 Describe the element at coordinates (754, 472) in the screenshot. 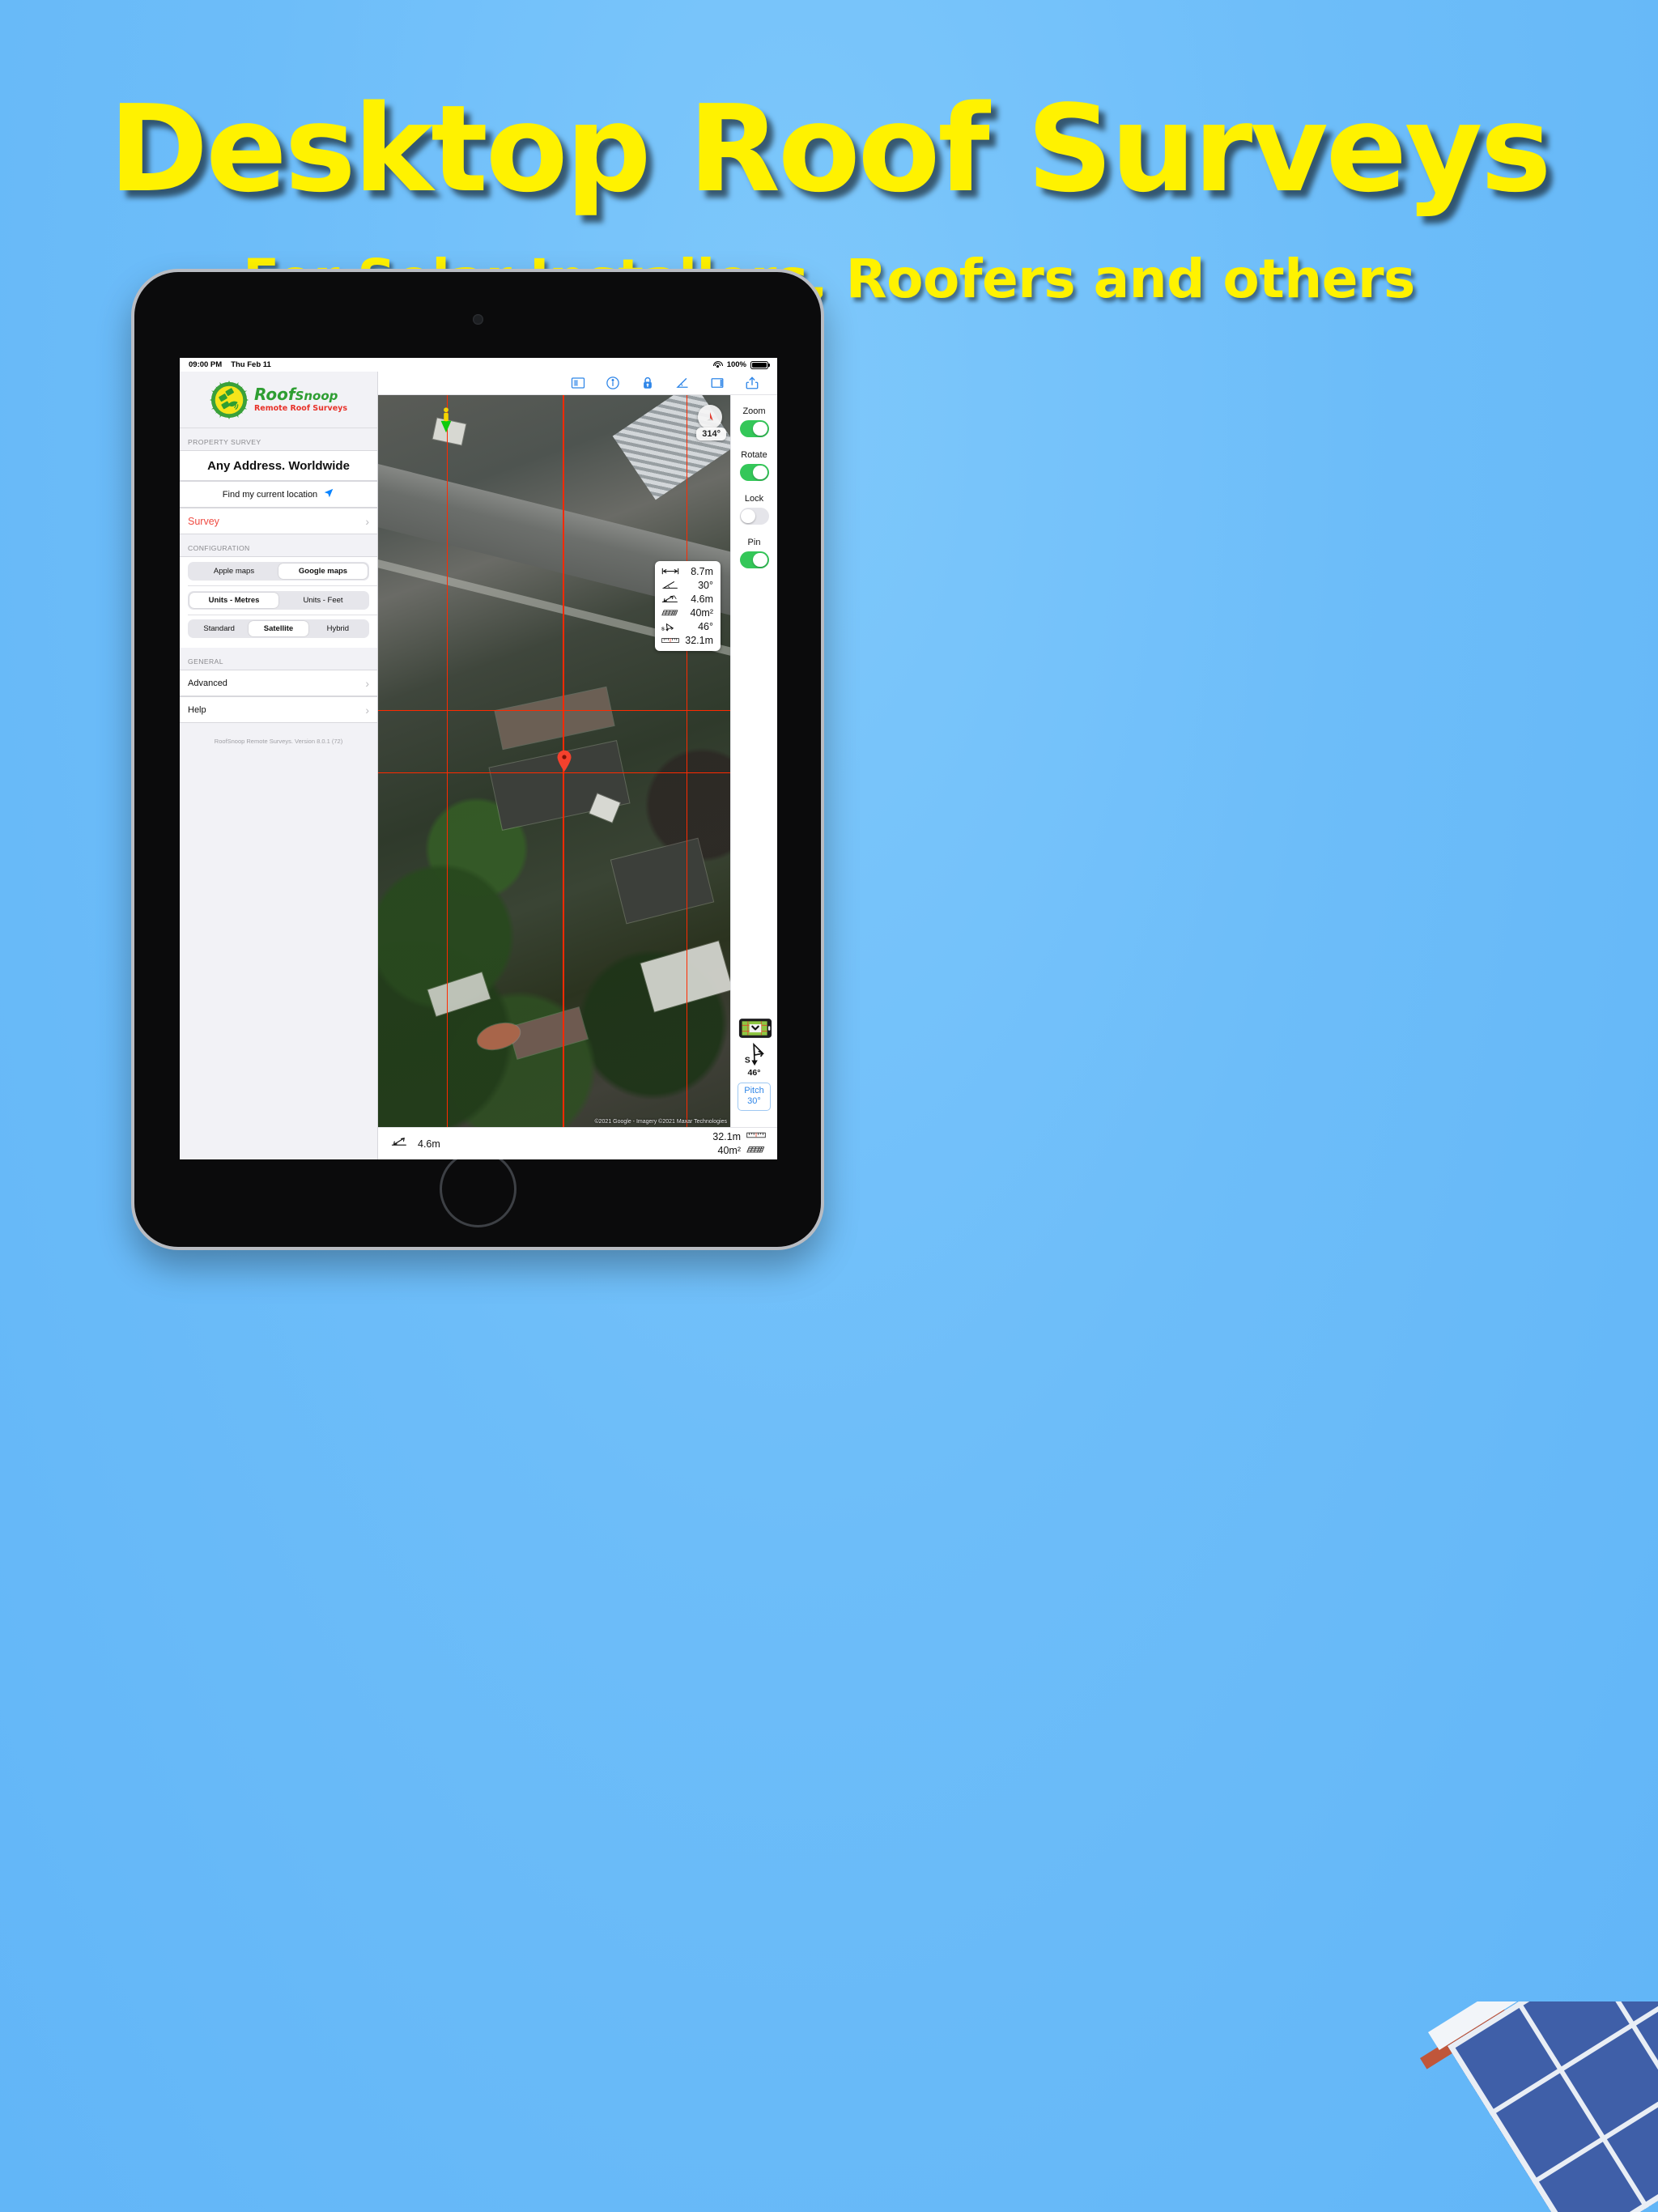

I see `toggle-rotate` at that location.